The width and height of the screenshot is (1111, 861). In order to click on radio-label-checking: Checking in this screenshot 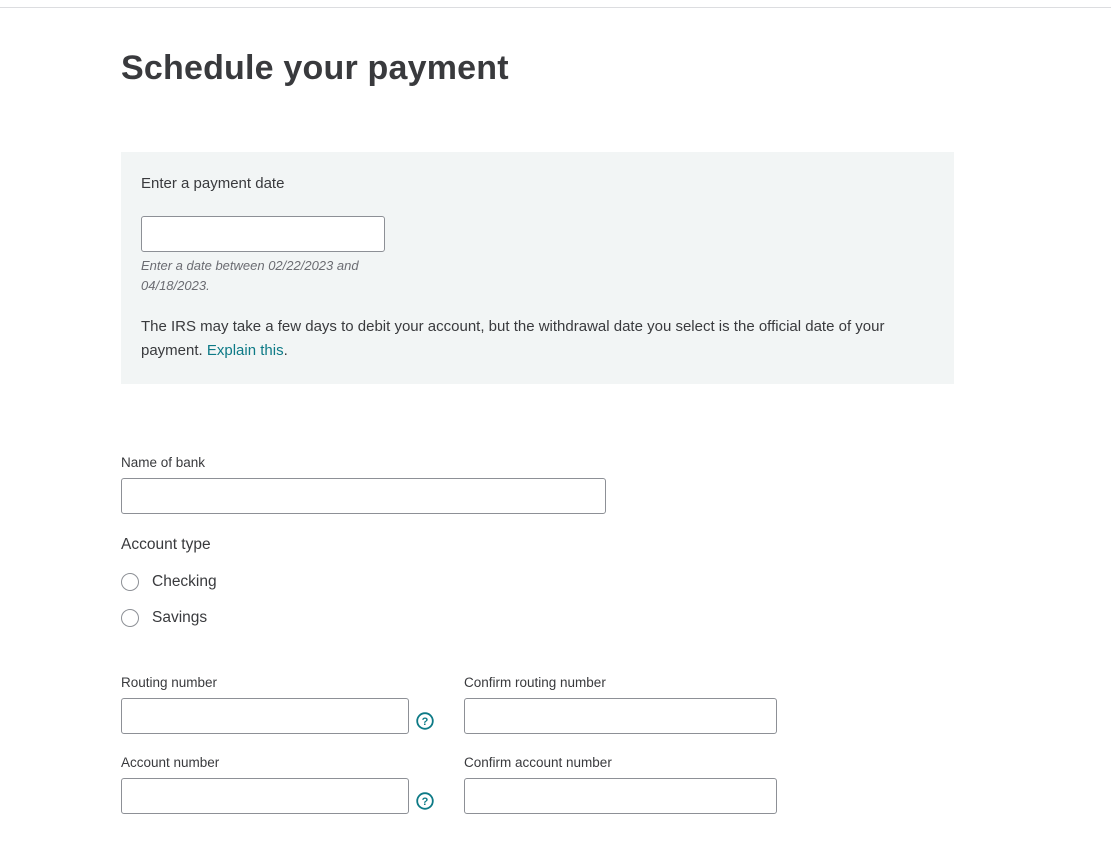, I will do `click(184, 581)`.